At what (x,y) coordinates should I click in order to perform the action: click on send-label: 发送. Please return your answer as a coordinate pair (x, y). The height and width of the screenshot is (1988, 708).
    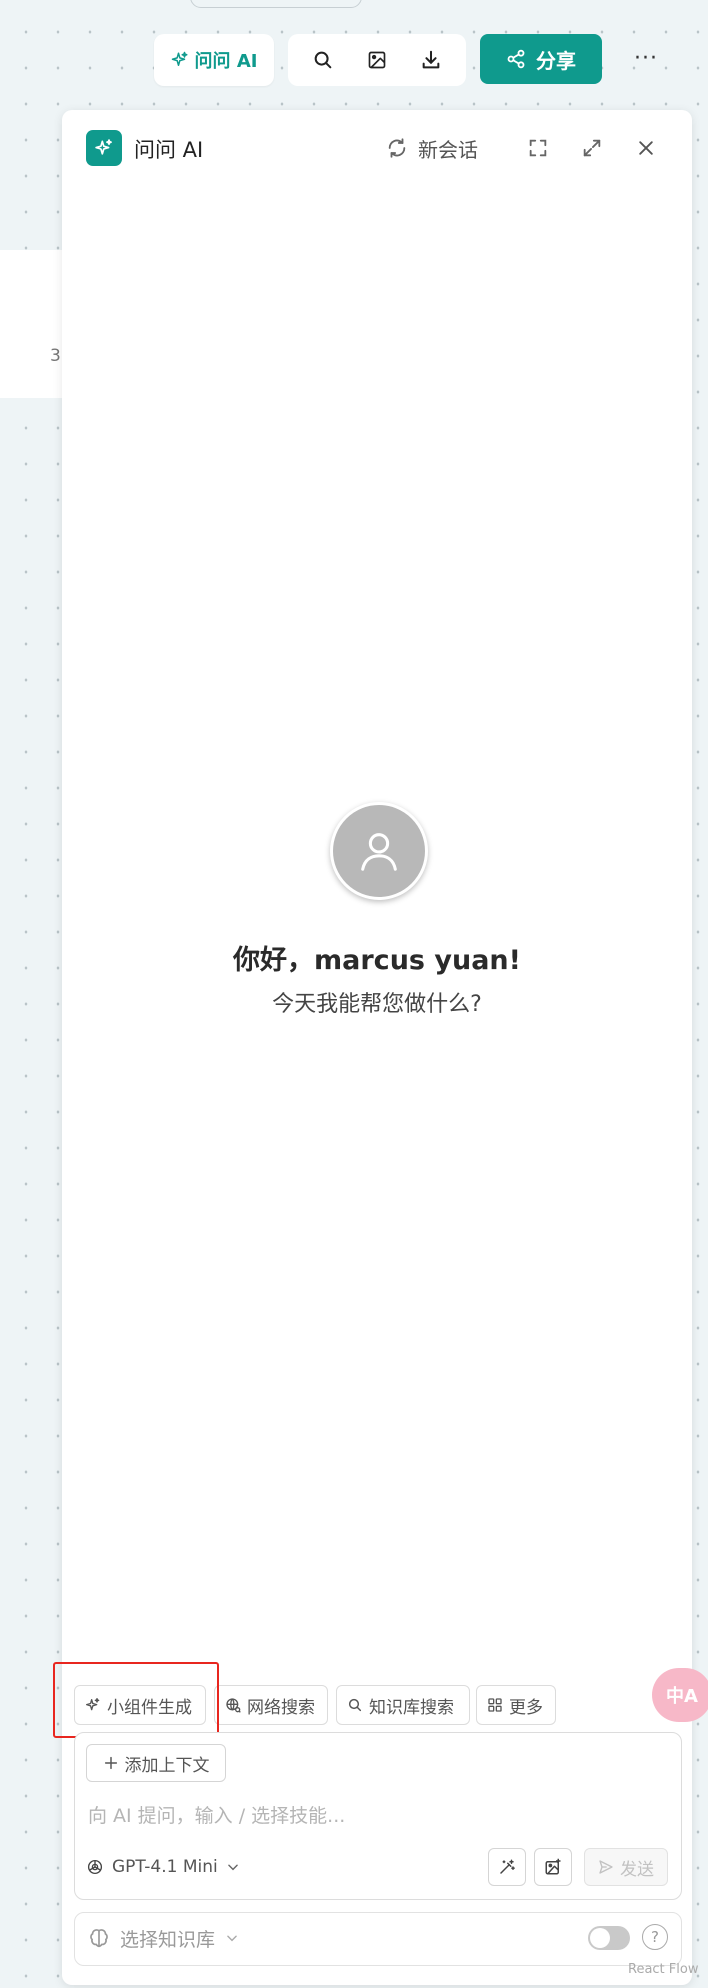
    Looking at the image, I should click on (637, 1869).